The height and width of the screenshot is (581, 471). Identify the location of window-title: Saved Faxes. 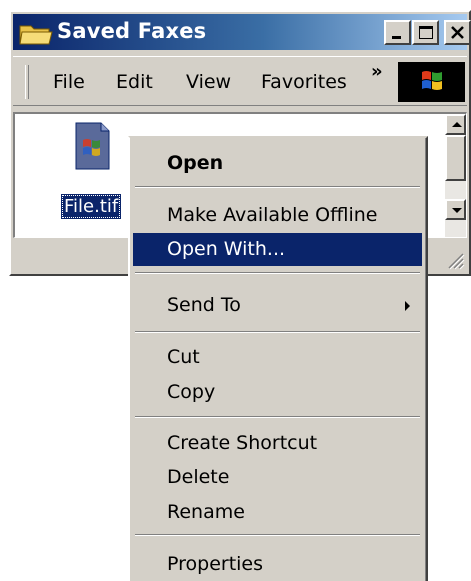
(132, 31).